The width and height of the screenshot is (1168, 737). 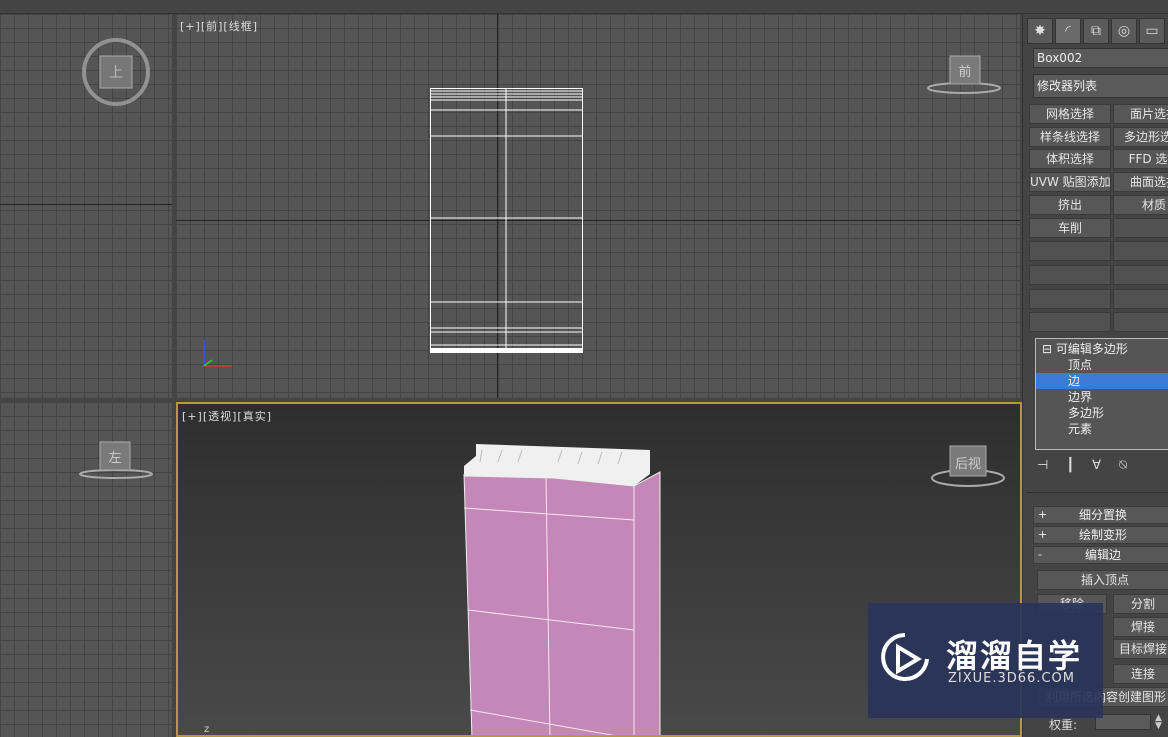 What do you see at coordinates (1152, 31) in the screenshot?
I see `display-tab-icon: ▭` at bounding box center [1152, 31].